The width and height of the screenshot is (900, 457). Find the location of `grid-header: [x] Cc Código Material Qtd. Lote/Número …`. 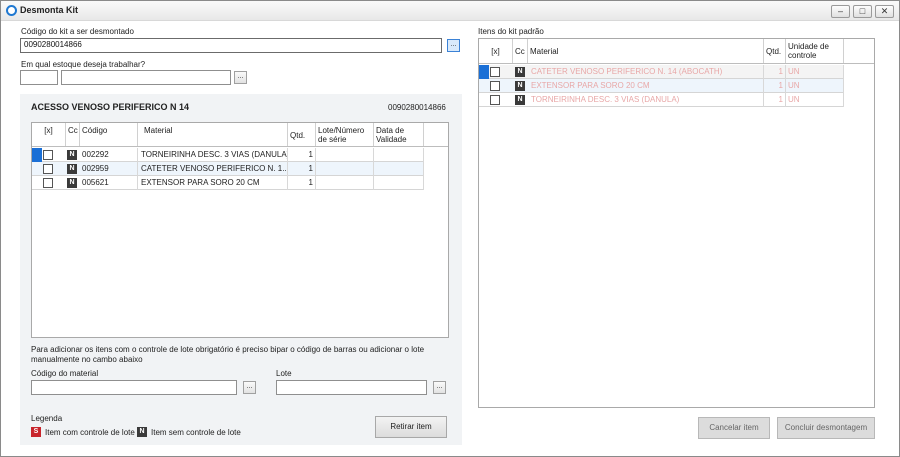

grid-header: [x] Cc Código Material Qtd. Lote/Número … is located at coordinates (240, 135).